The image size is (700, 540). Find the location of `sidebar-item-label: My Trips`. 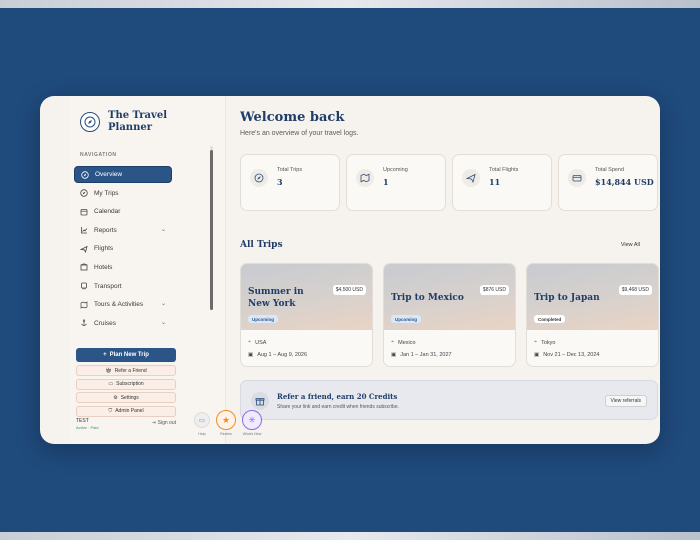

sidebar-item-label: My Trips is located at coordinates (106, 193).